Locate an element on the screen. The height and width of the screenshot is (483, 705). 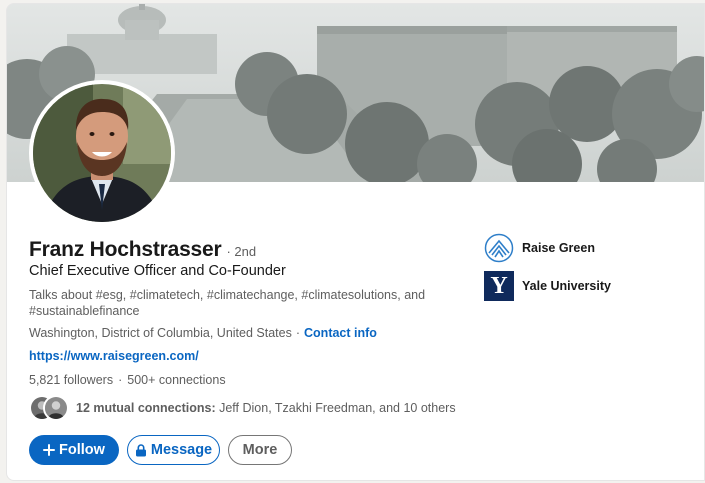
raise-green-logo-icon is located at coordinates (499, 248).